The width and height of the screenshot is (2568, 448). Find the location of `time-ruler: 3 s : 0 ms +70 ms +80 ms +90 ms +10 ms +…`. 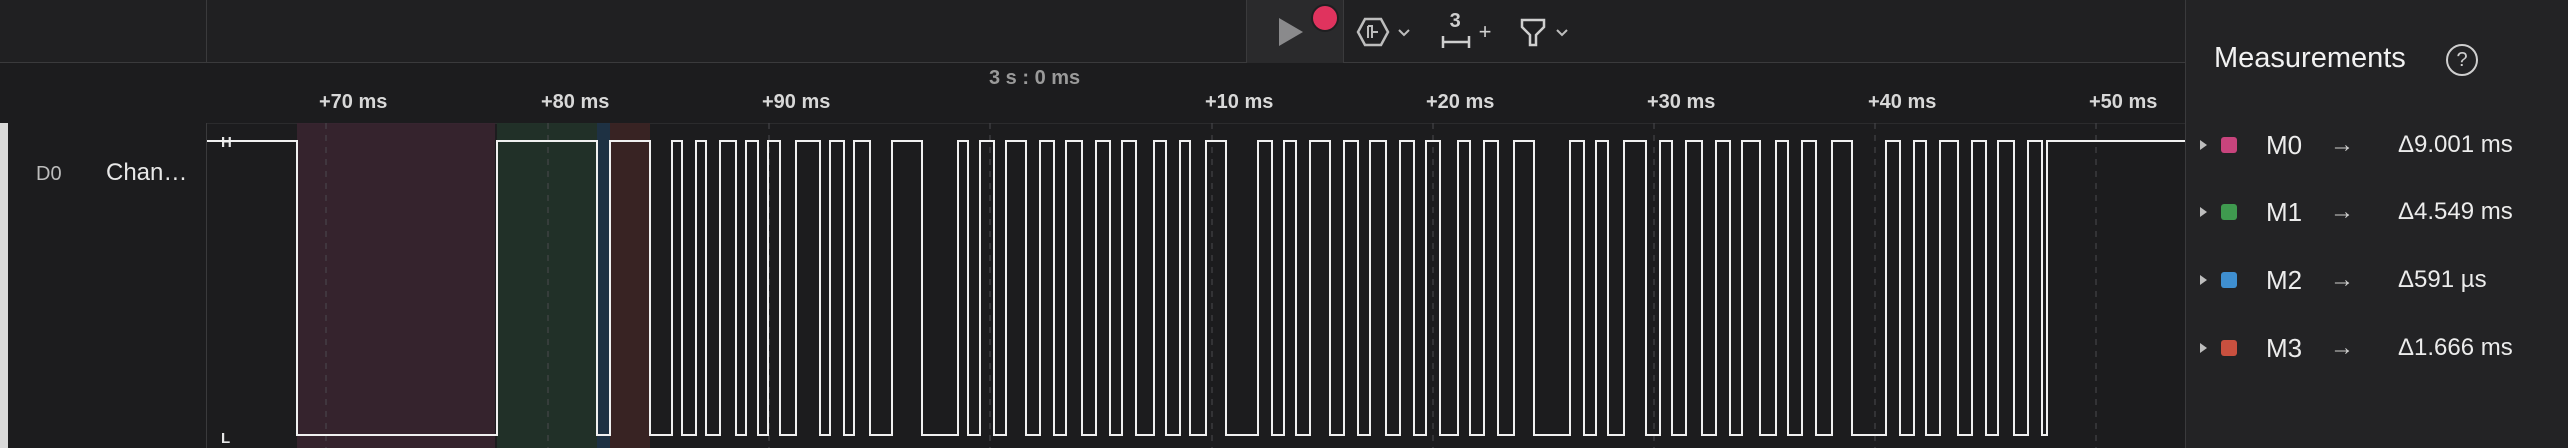

time-ruler: 3 s : 0 ms +70 ms +80 ms +90 ms +10 ms +… is located at coordinates (1196, 93).